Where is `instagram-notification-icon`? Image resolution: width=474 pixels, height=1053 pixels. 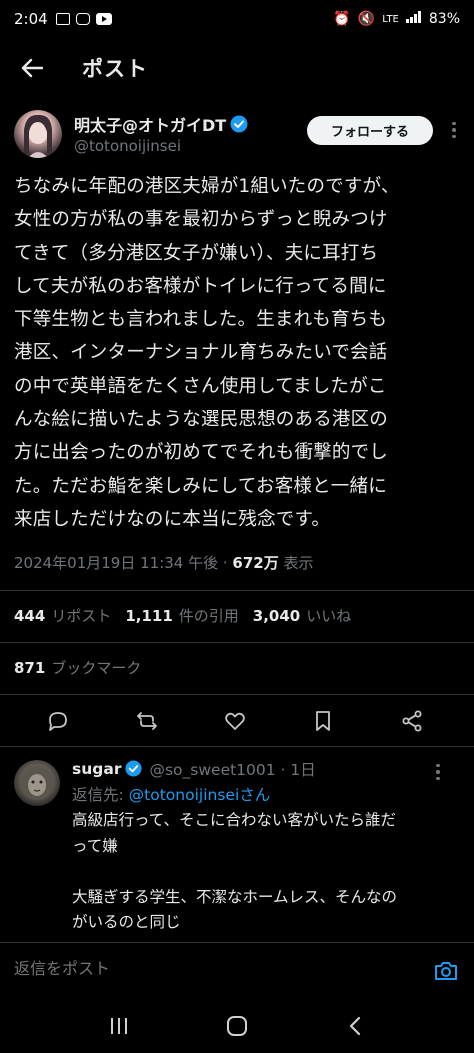 instagram-notification-icon is located at coordinates (82, 19).